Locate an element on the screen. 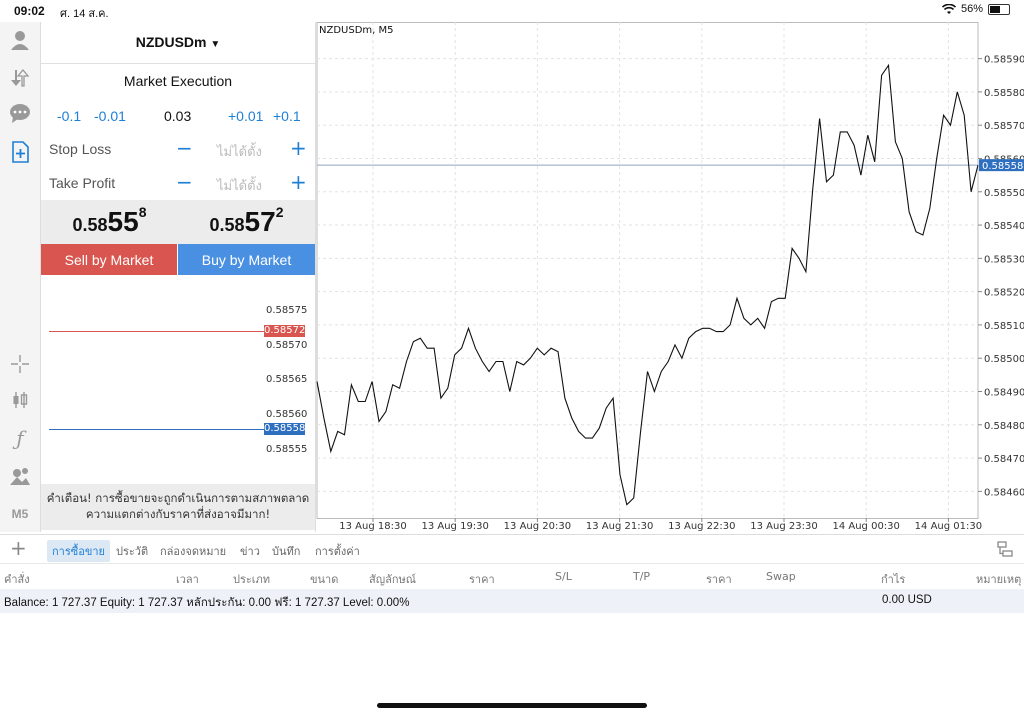 This screenshot has height=715, width=1024. col-size: ขนาด is located at coordinates (324, 579).